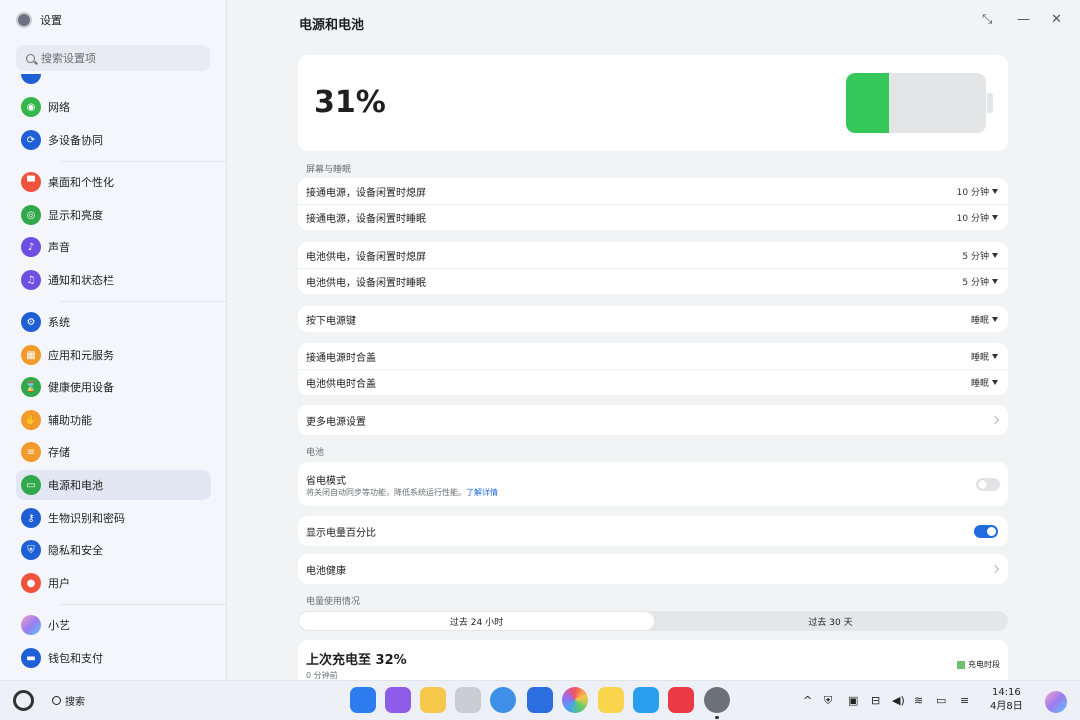  I want to click on notes-icon, so click(611, 700).